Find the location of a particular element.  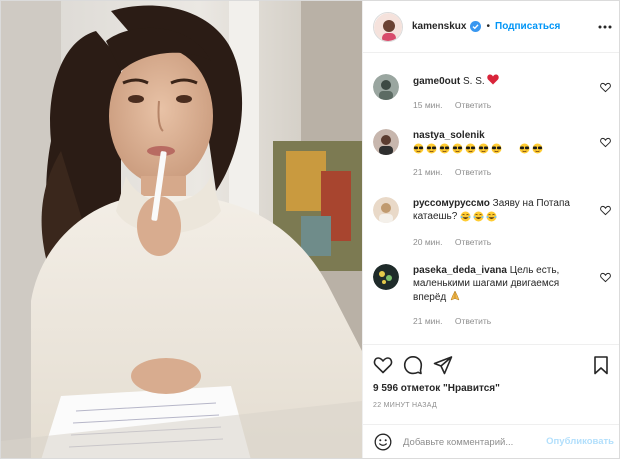

comment-time: 15 мин. is located at coordinates (428, 105).